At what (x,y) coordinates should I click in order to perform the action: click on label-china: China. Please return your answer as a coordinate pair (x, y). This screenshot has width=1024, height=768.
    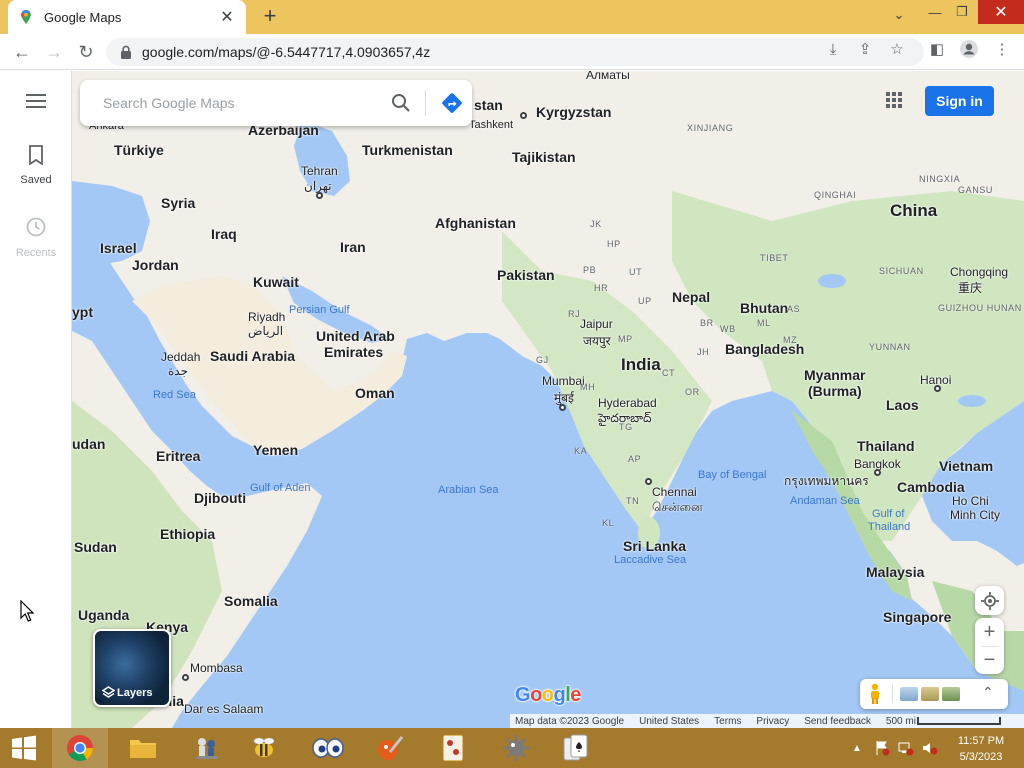
    Looking at the image, I should click on (914, 210).